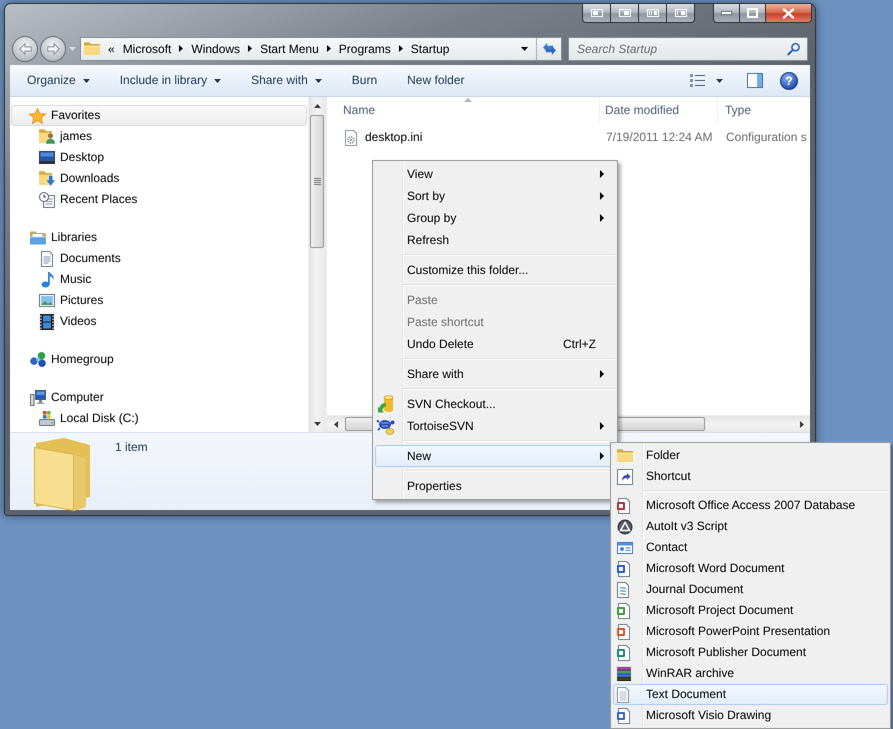 The image size is (893, 729). I want to click on shortcut-text: Ctrl+Z, so click(579, 344).